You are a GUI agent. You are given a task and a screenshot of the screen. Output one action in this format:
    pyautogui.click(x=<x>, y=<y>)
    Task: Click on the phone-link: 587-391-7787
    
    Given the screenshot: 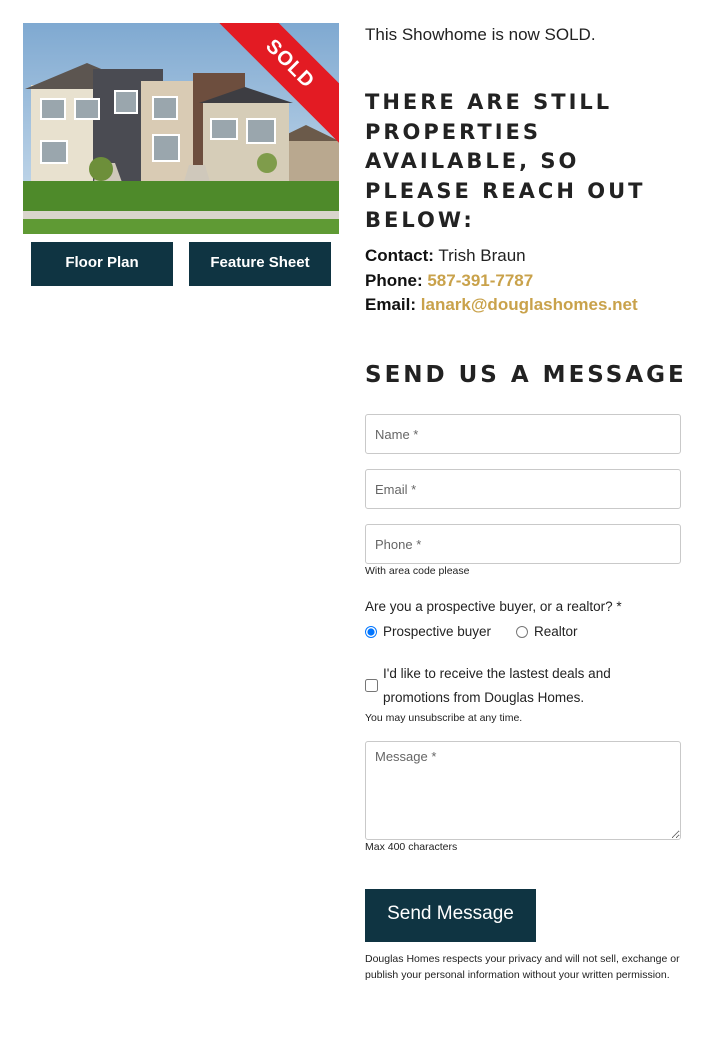 What is the action you would take?
    pyautogui.click(x=480, y=280)
    